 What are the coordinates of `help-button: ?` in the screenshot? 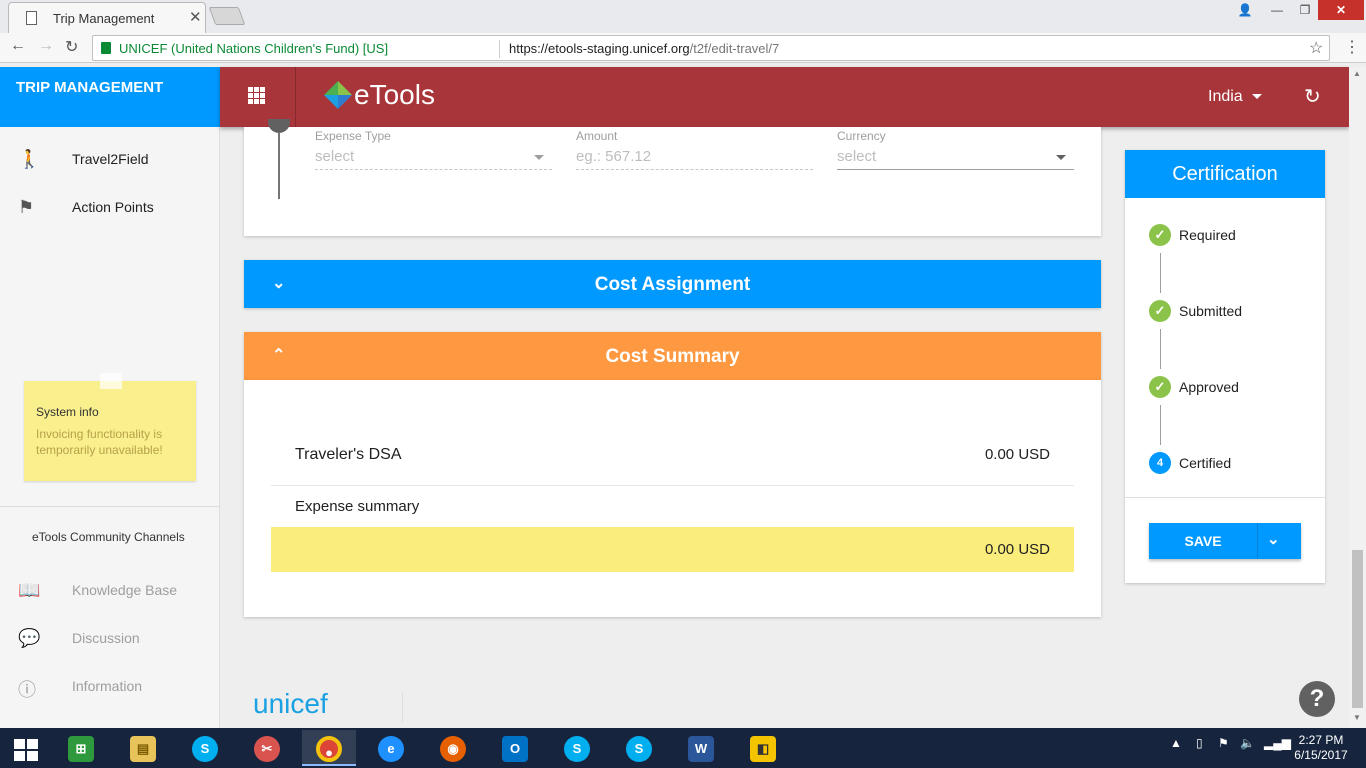 It's located at (1317, 699).